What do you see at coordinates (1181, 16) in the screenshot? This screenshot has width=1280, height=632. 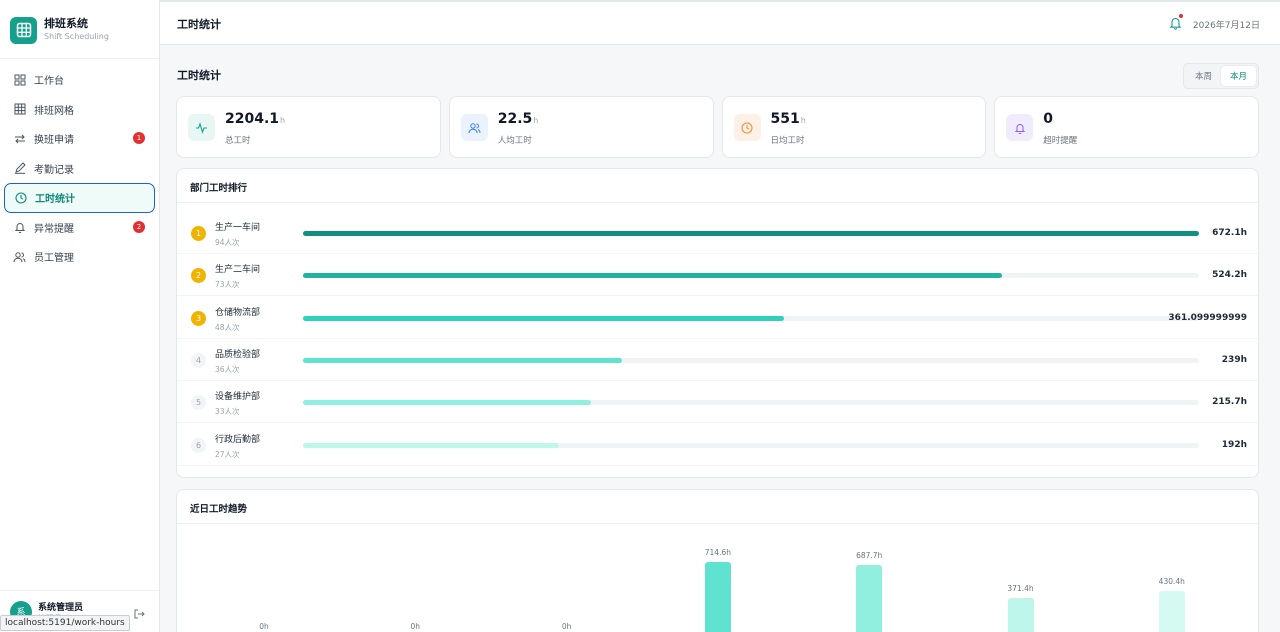 I see `notification-dot` at bounding box center [1181, 16].